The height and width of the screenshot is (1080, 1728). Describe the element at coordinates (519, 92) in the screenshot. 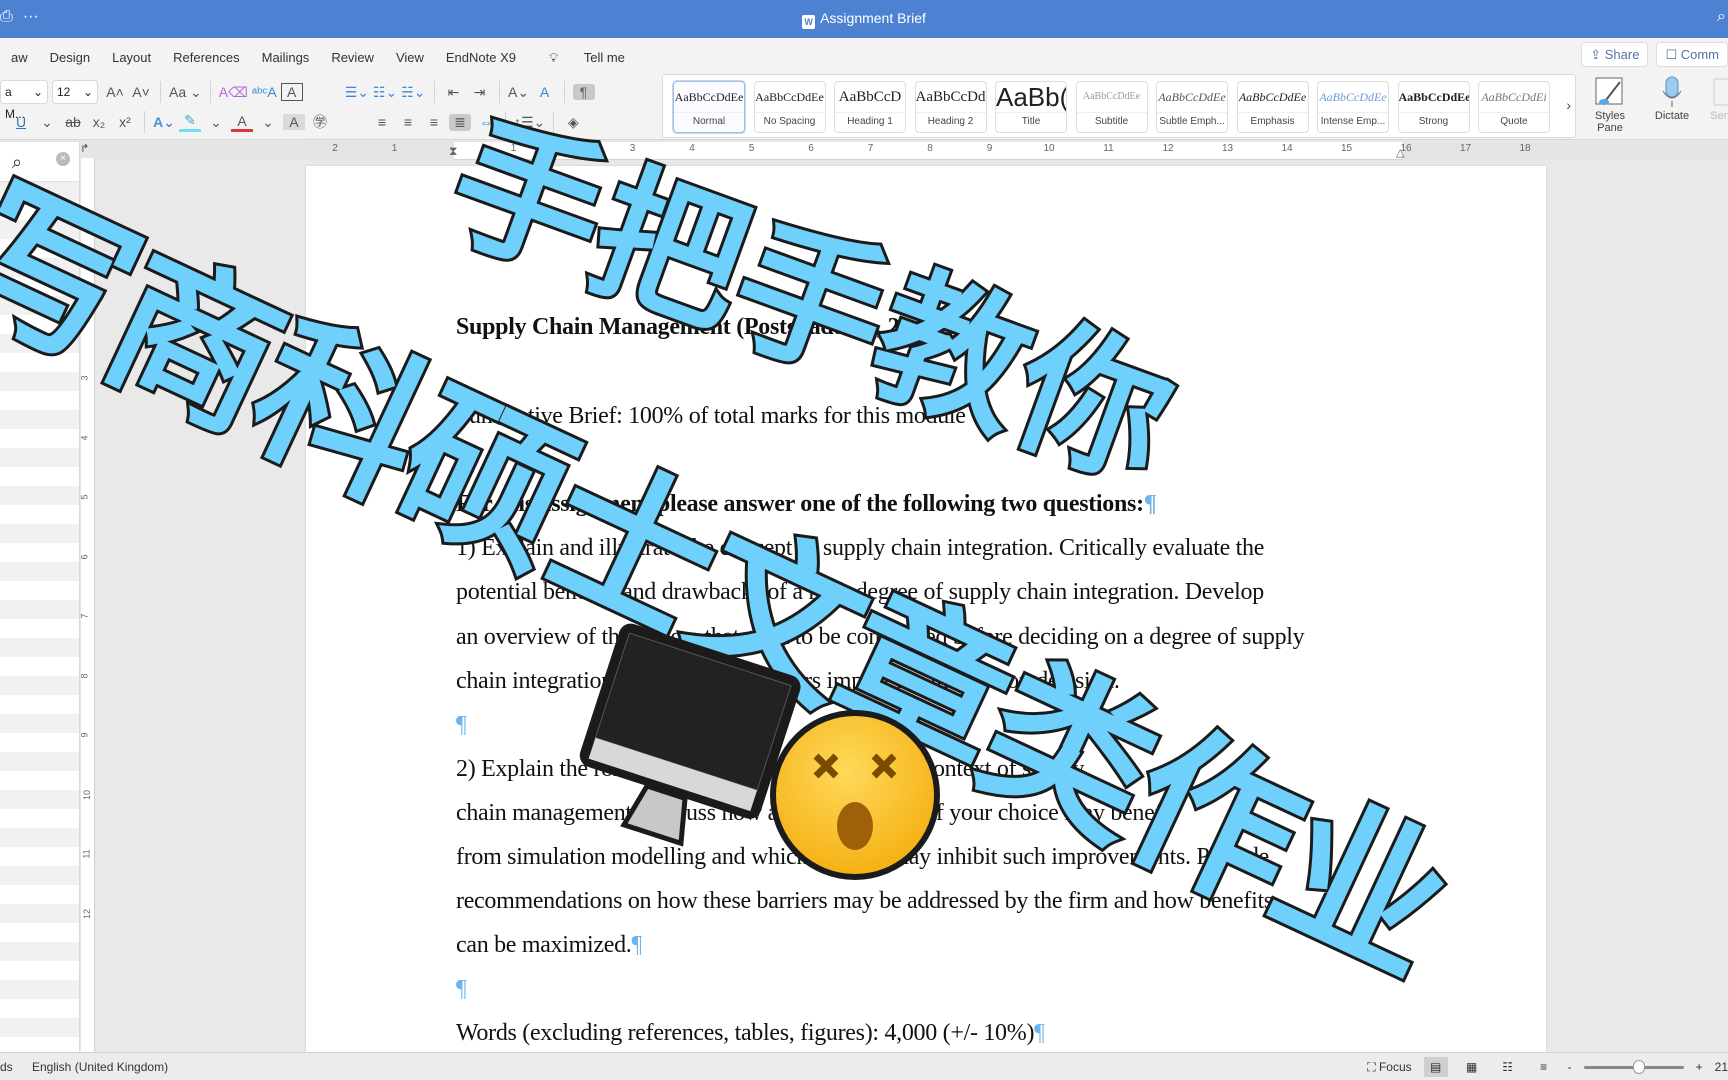

I see `character-spacing-icon: A⌄` at that location.